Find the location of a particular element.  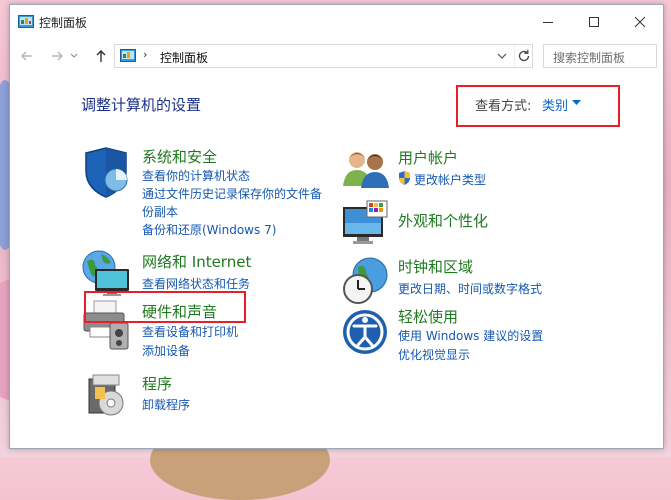

uac-shield-icon is located at coordinates (404, 178).